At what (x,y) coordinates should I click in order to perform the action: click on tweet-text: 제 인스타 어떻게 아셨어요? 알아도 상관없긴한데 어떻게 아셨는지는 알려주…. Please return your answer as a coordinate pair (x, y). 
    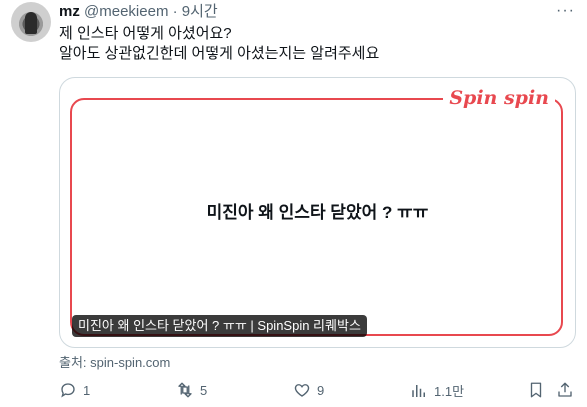
    Looking at the image, I should click on (219, 44).